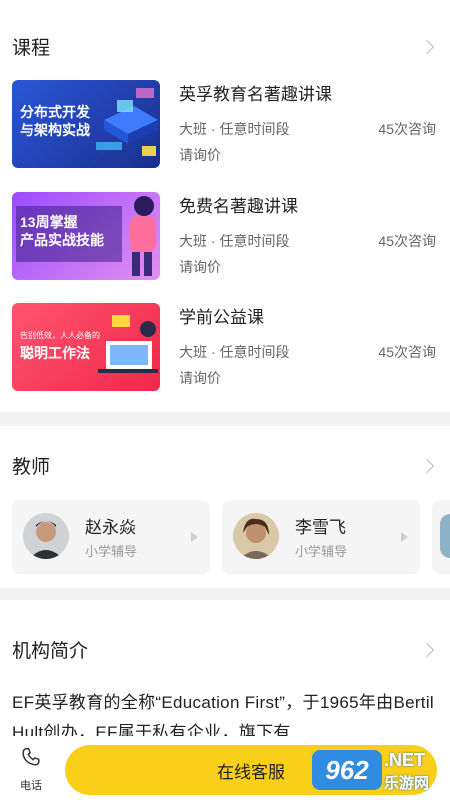  Describe the element at coordinates (55, 353) in the screenshot. I see `thumbnail-caption: 聪明工作法` at that location.